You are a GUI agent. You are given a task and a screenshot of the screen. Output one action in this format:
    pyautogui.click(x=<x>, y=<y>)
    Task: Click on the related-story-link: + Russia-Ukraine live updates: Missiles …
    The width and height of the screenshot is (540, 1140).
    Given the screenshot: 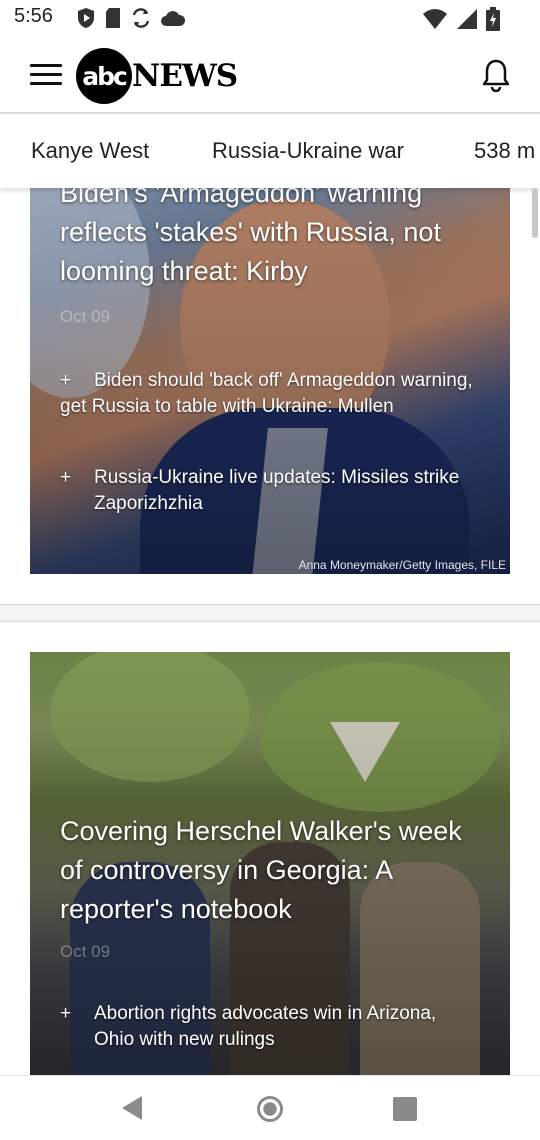 What is the action you would take?
    pyautogui.click(x=270, y=491)
    